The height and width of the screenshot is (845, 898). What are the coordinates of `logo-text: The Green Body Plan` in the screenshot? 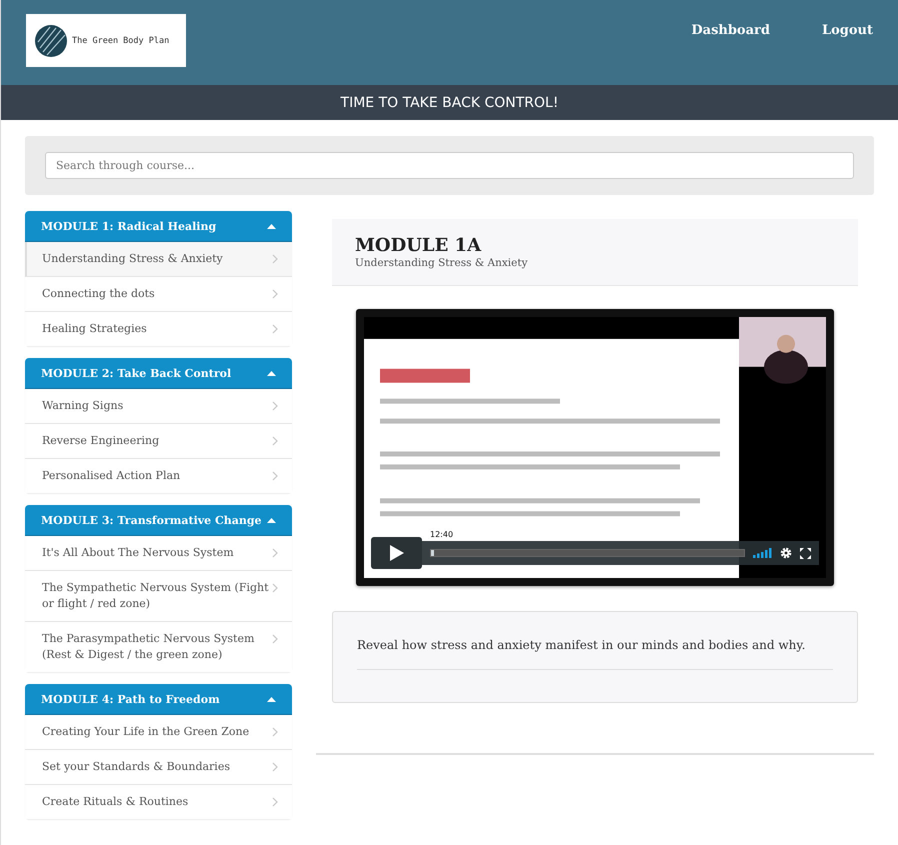 It's located at (121, 41).